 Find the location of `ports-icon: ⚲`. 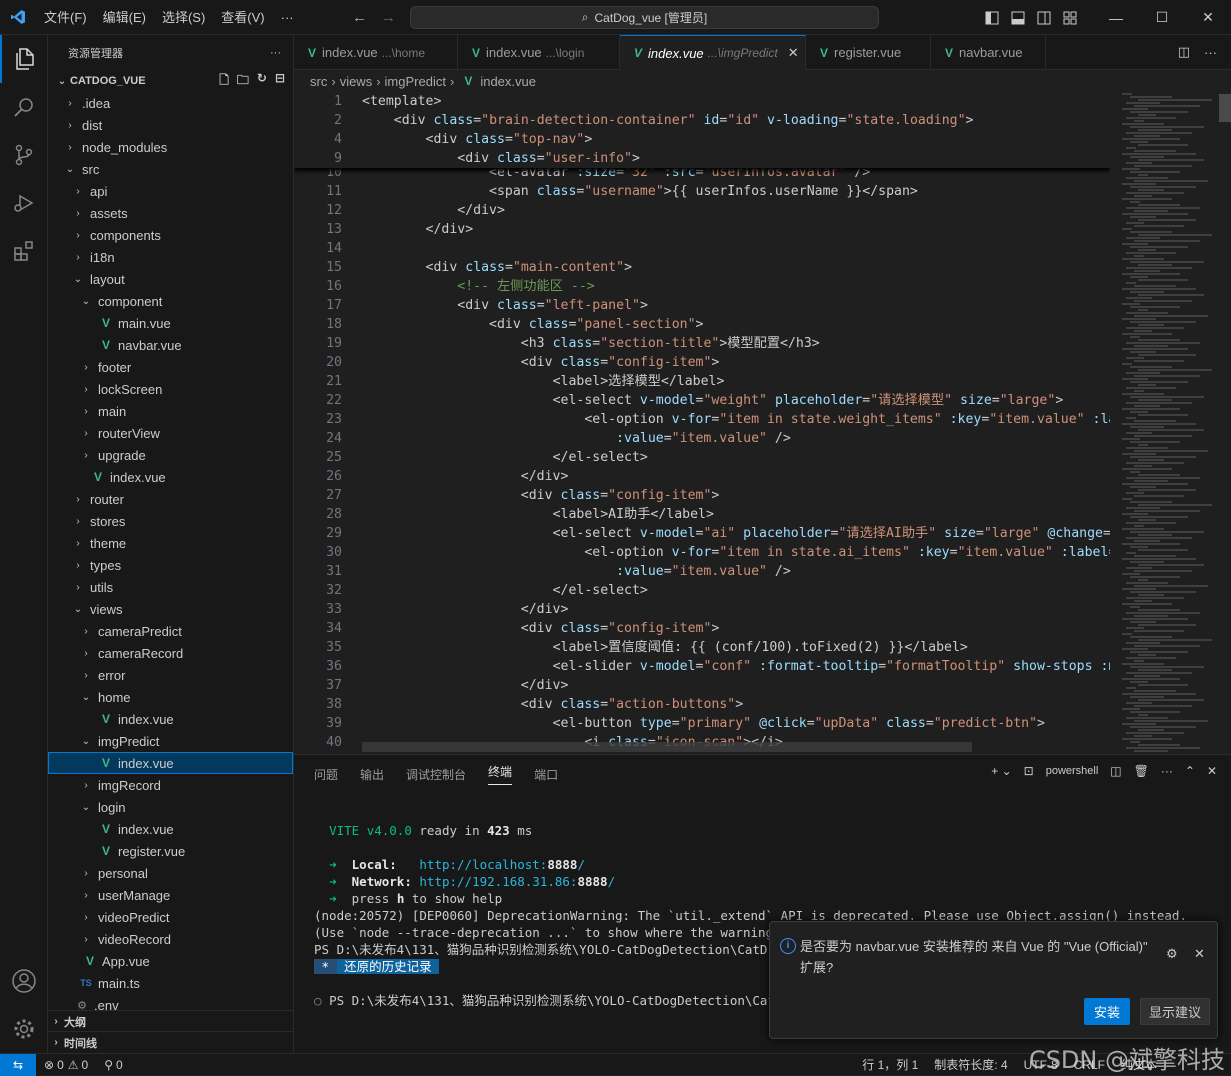

ports-icon: ⚲ is located at coordinates (108, 1065).